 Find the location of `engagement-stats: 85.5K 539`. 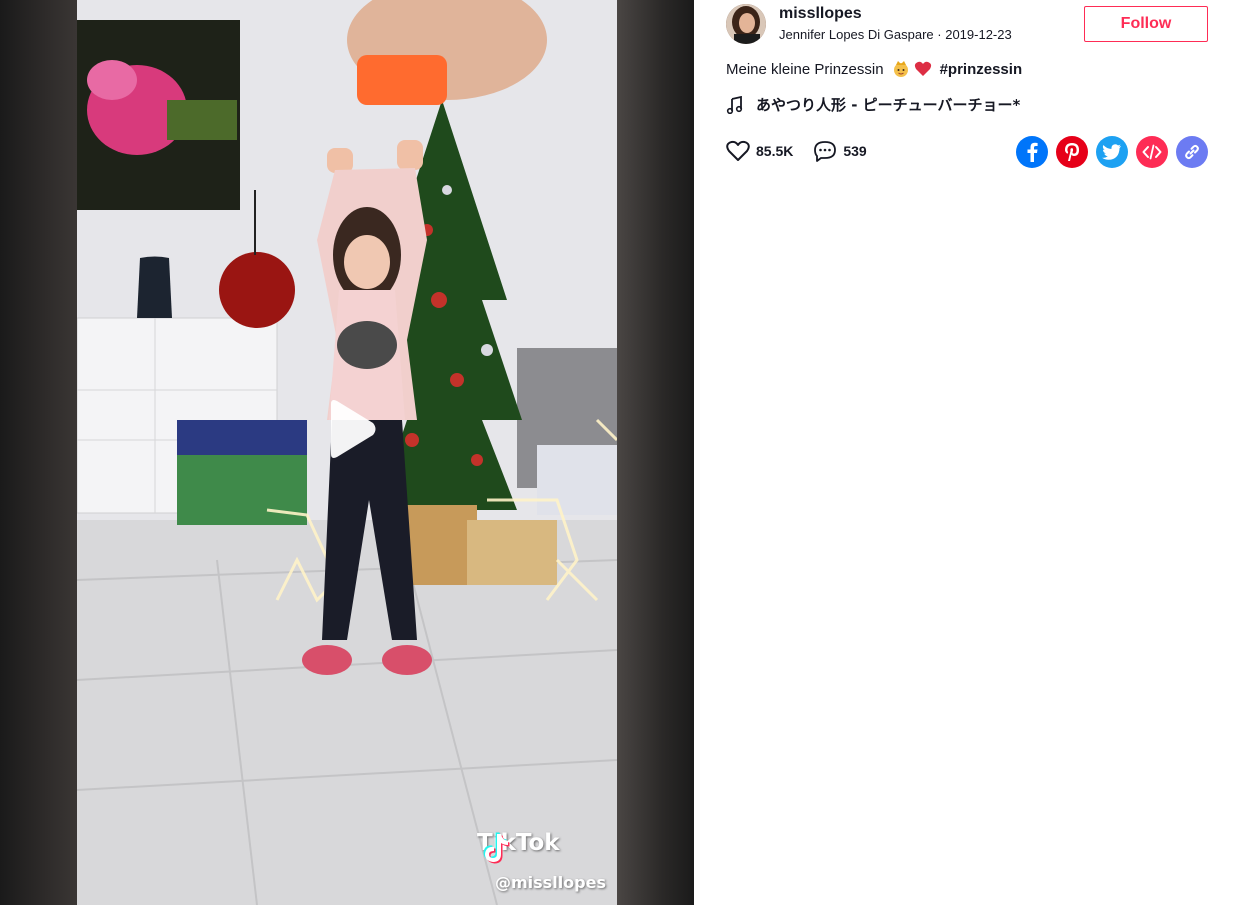

engagement-stats: 85.5K 539 is located at coordinates (806, 151).